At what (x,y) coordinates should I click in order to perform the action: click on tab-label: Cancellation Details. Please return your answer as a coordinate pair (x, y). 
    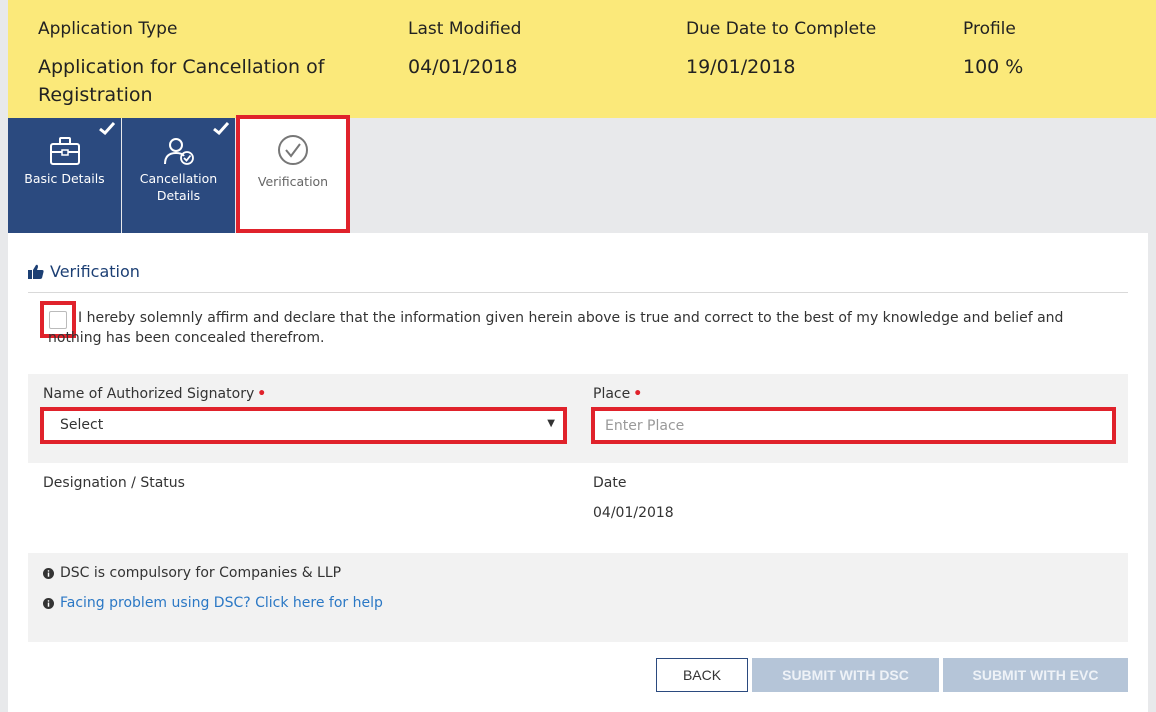
    Looking at the image, I should click on (178, 187).